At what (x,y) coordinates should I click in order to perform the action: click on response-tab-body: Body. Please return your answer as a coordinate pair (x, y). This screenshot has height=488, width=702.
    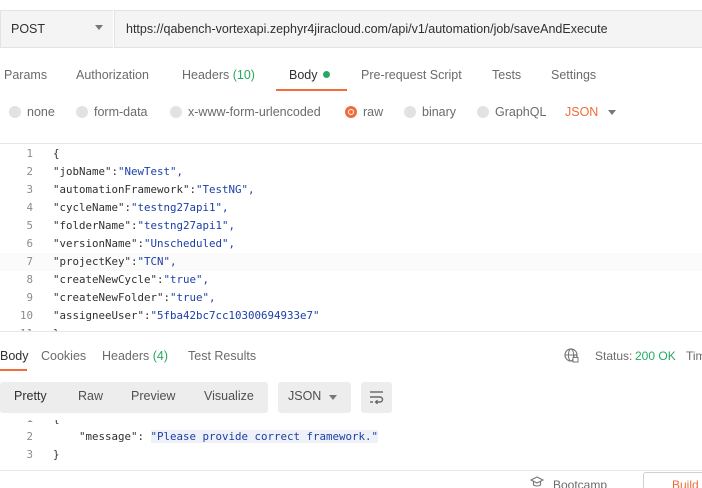
    Looking at the image, I should click on (14, 356).